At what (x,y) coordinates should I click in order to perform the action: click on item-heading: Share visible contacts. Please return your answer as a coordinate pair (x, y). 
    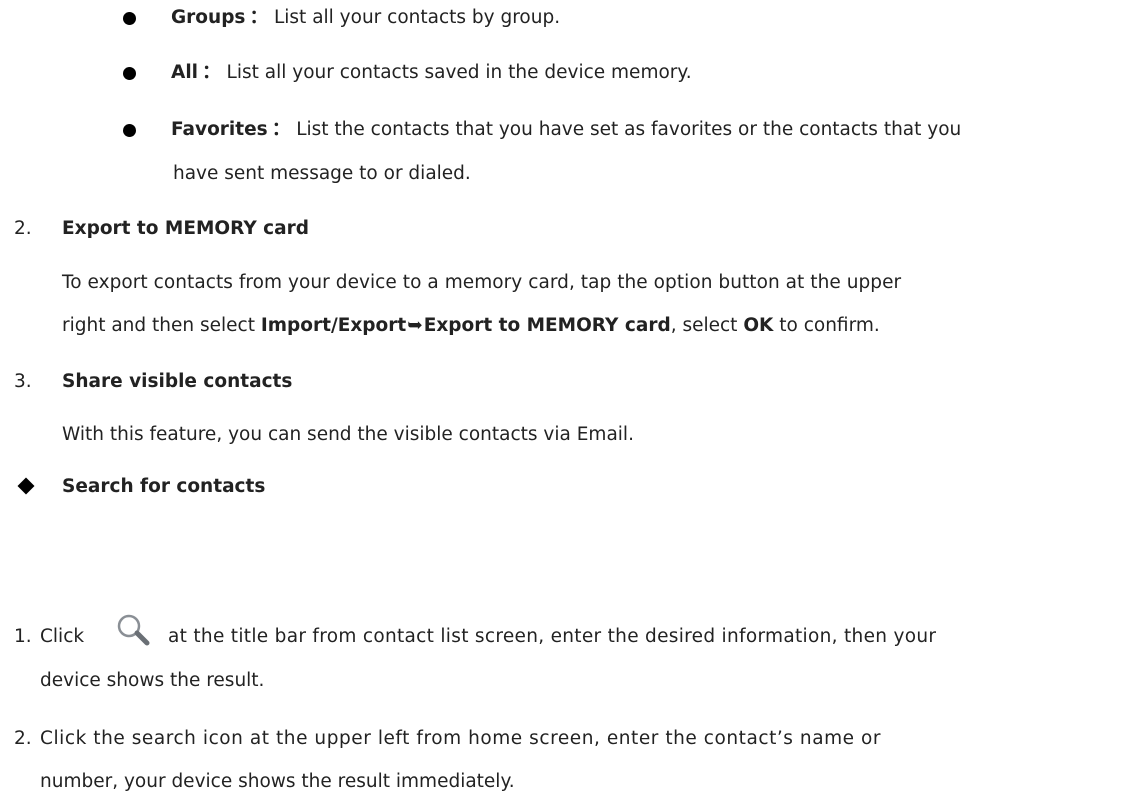
    Looking at the image, I should click on (177, 381).